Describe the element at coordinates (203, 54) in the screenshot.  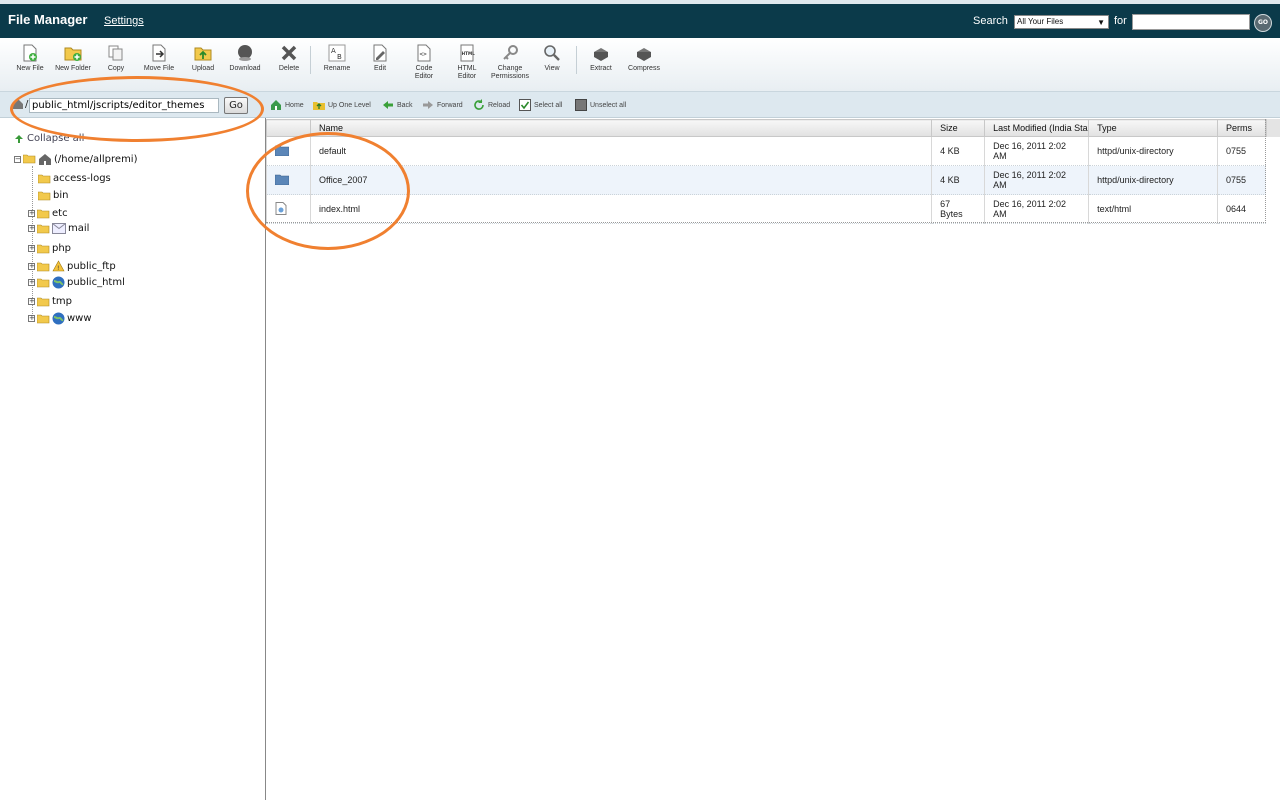
I see `upload-icon` at that location.